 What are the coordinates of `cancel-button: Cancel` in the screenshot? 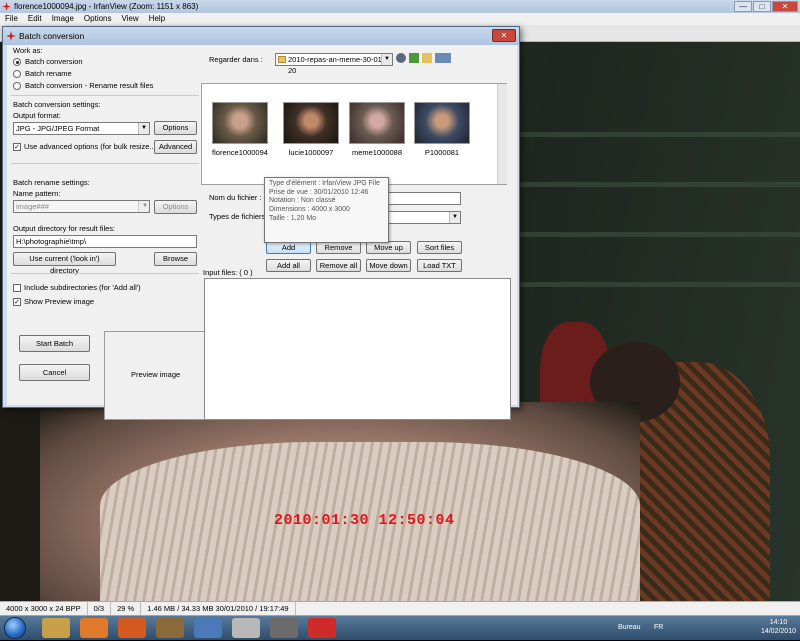 It's located at (54, 372).